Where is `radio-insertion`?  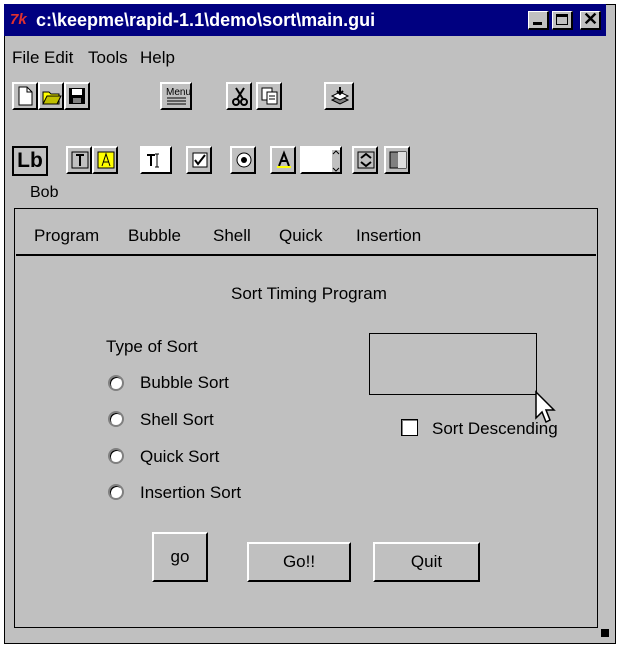 radio-insertion is located at coordinates (116, 492).